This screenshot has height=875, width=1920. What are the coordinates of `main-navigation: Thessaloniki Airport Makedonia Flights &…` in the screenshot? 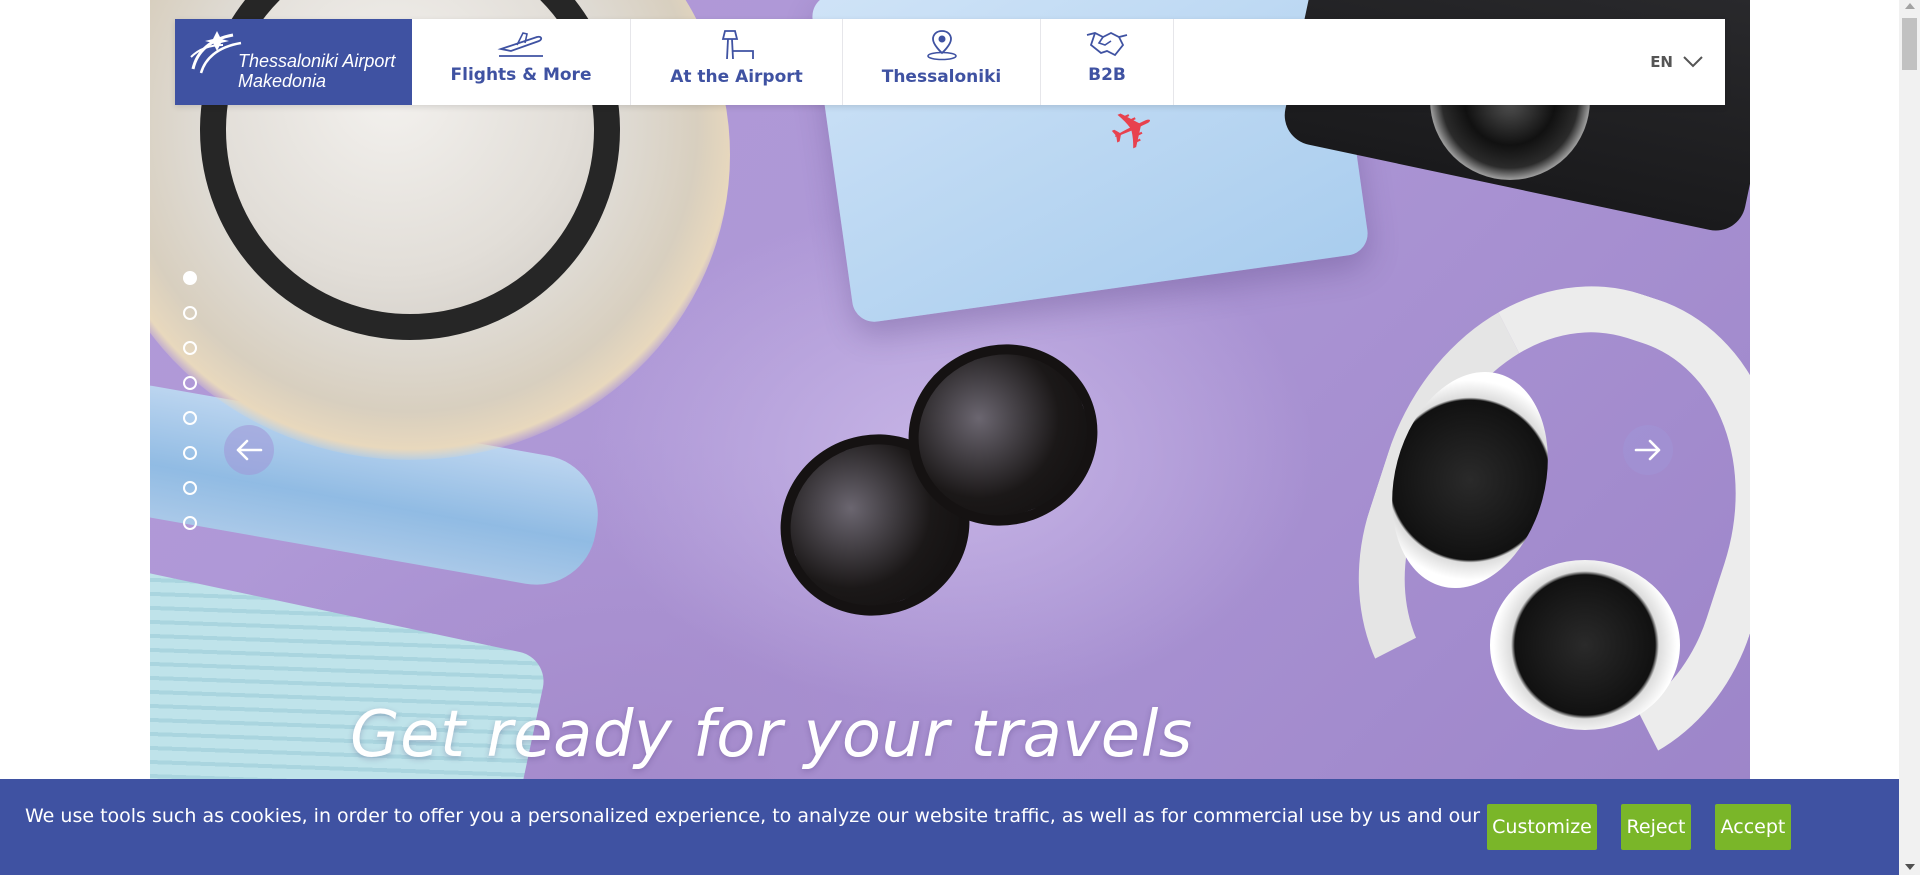 It's located at (950, 62).